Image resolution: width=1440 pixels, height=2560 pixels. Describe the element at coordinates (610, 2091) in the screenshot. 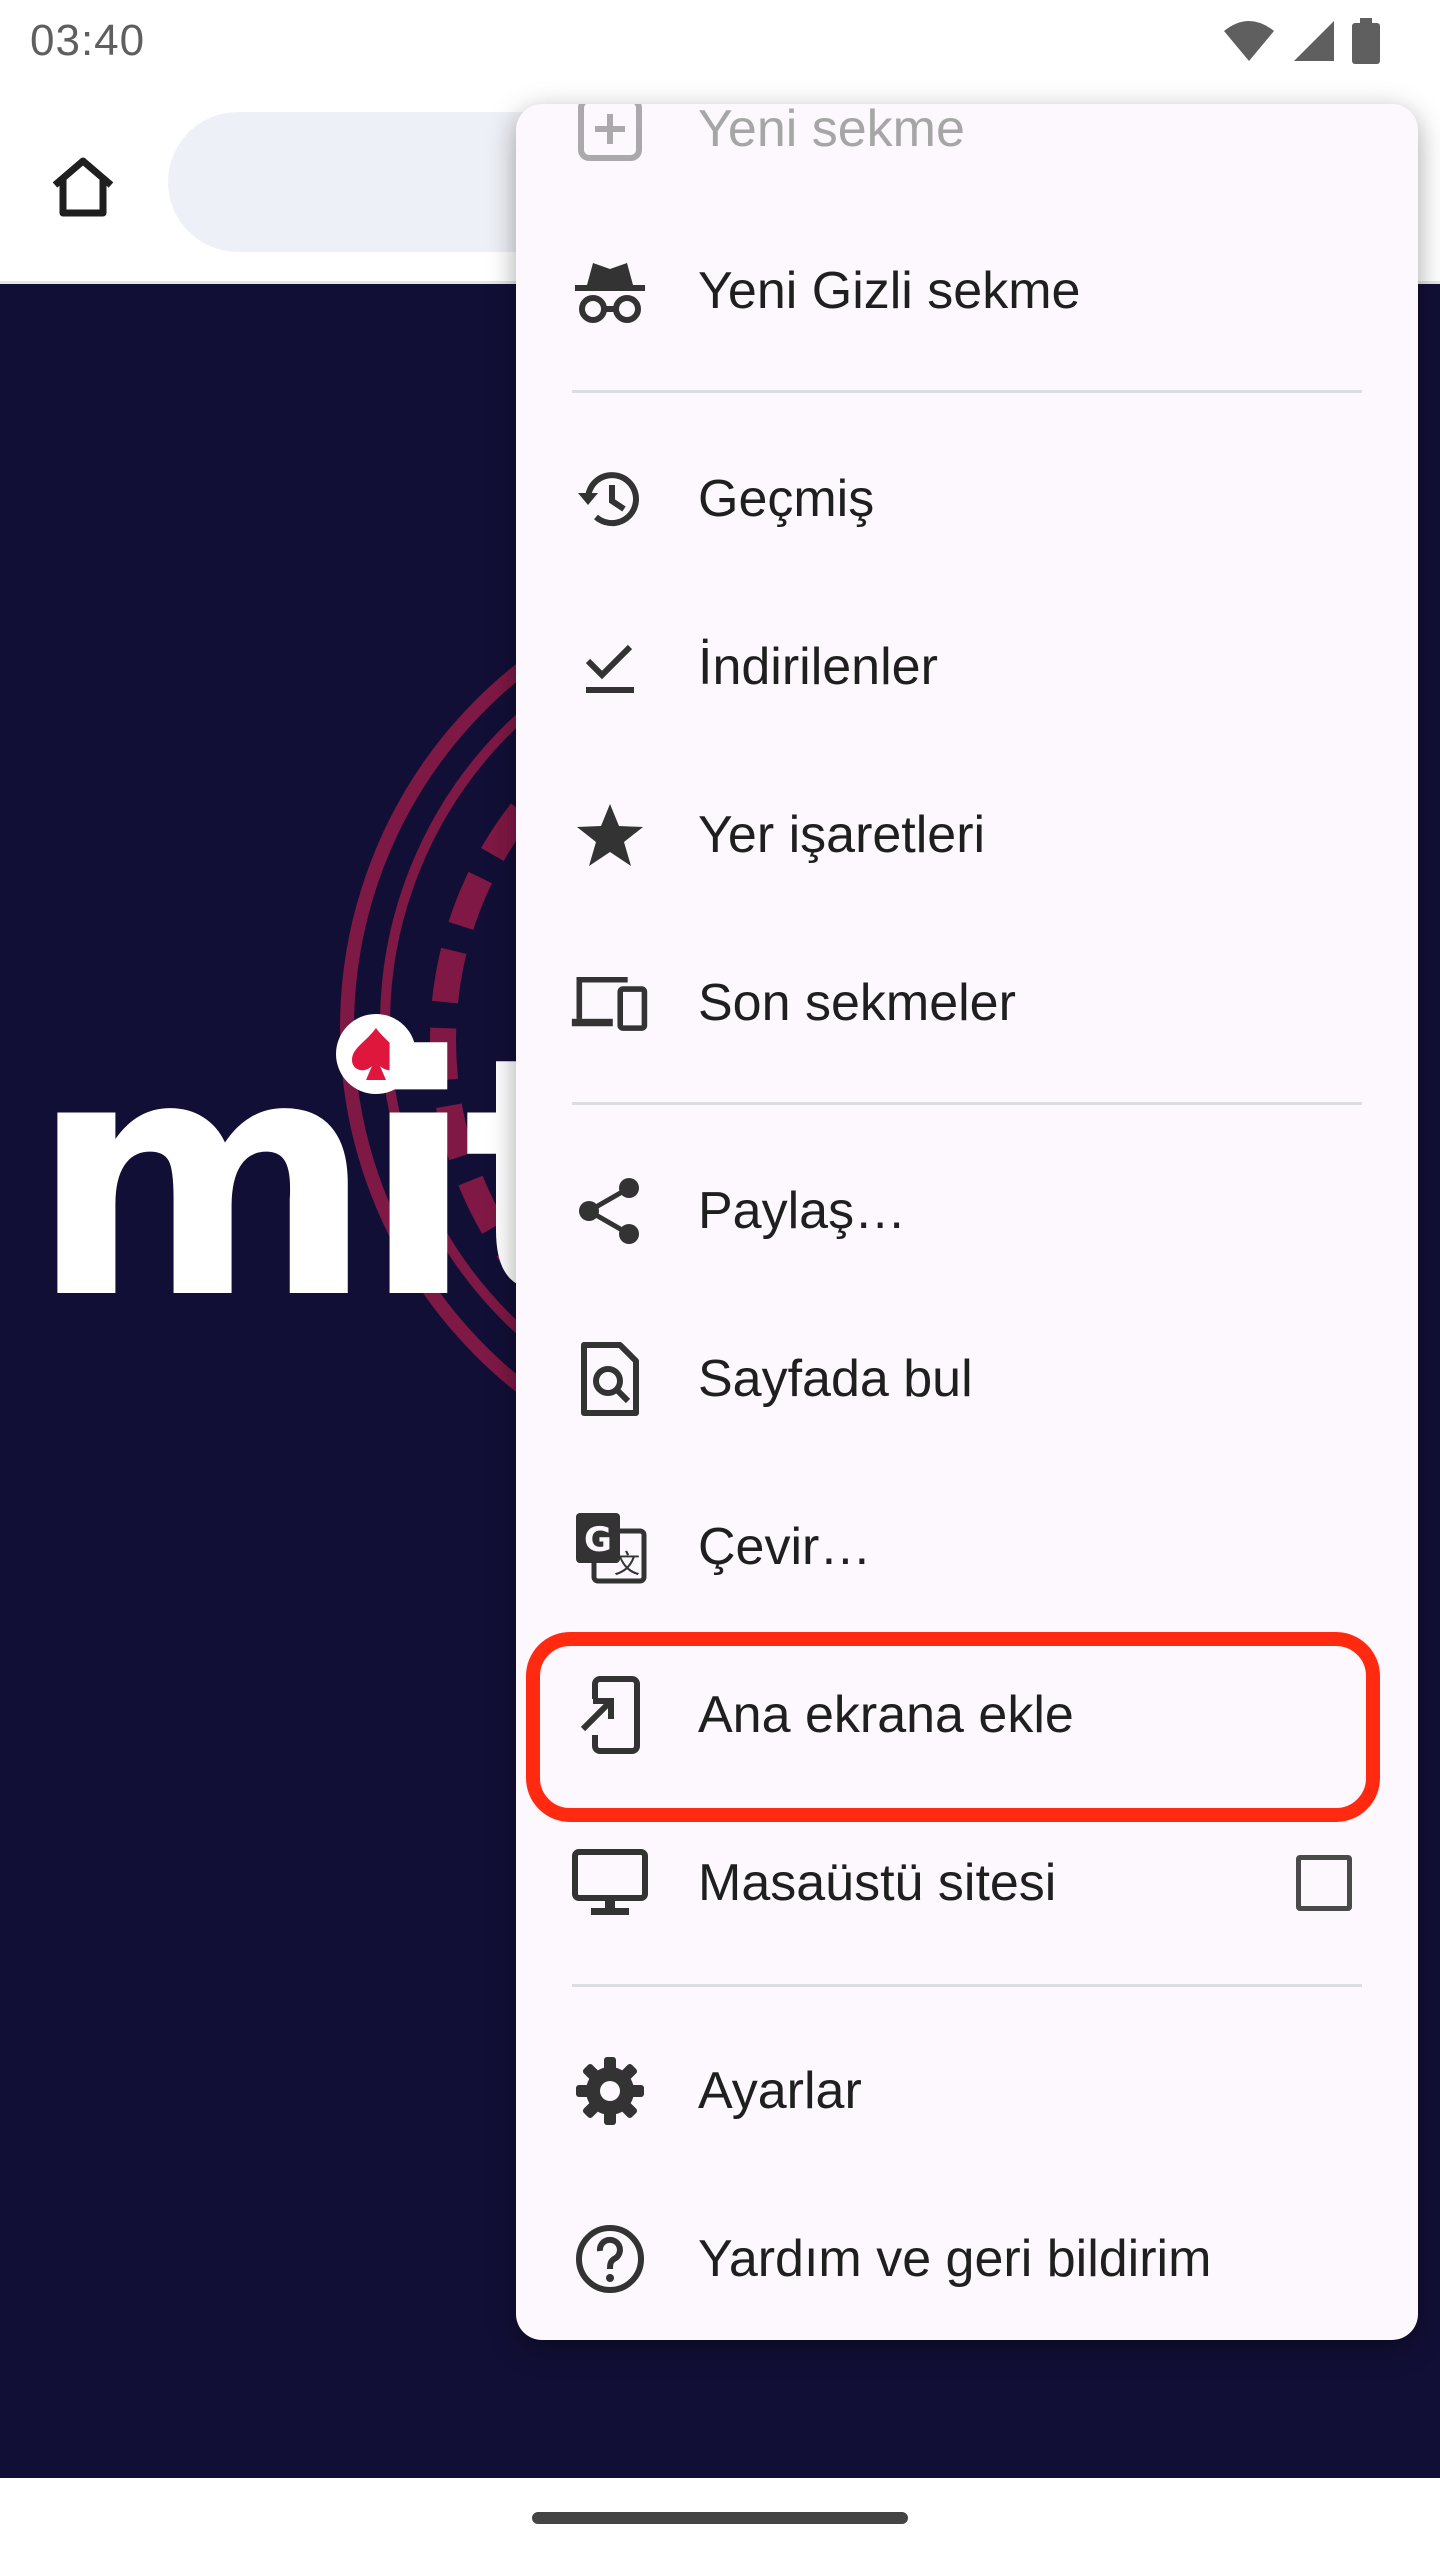

I see `gear-icon` at that location.